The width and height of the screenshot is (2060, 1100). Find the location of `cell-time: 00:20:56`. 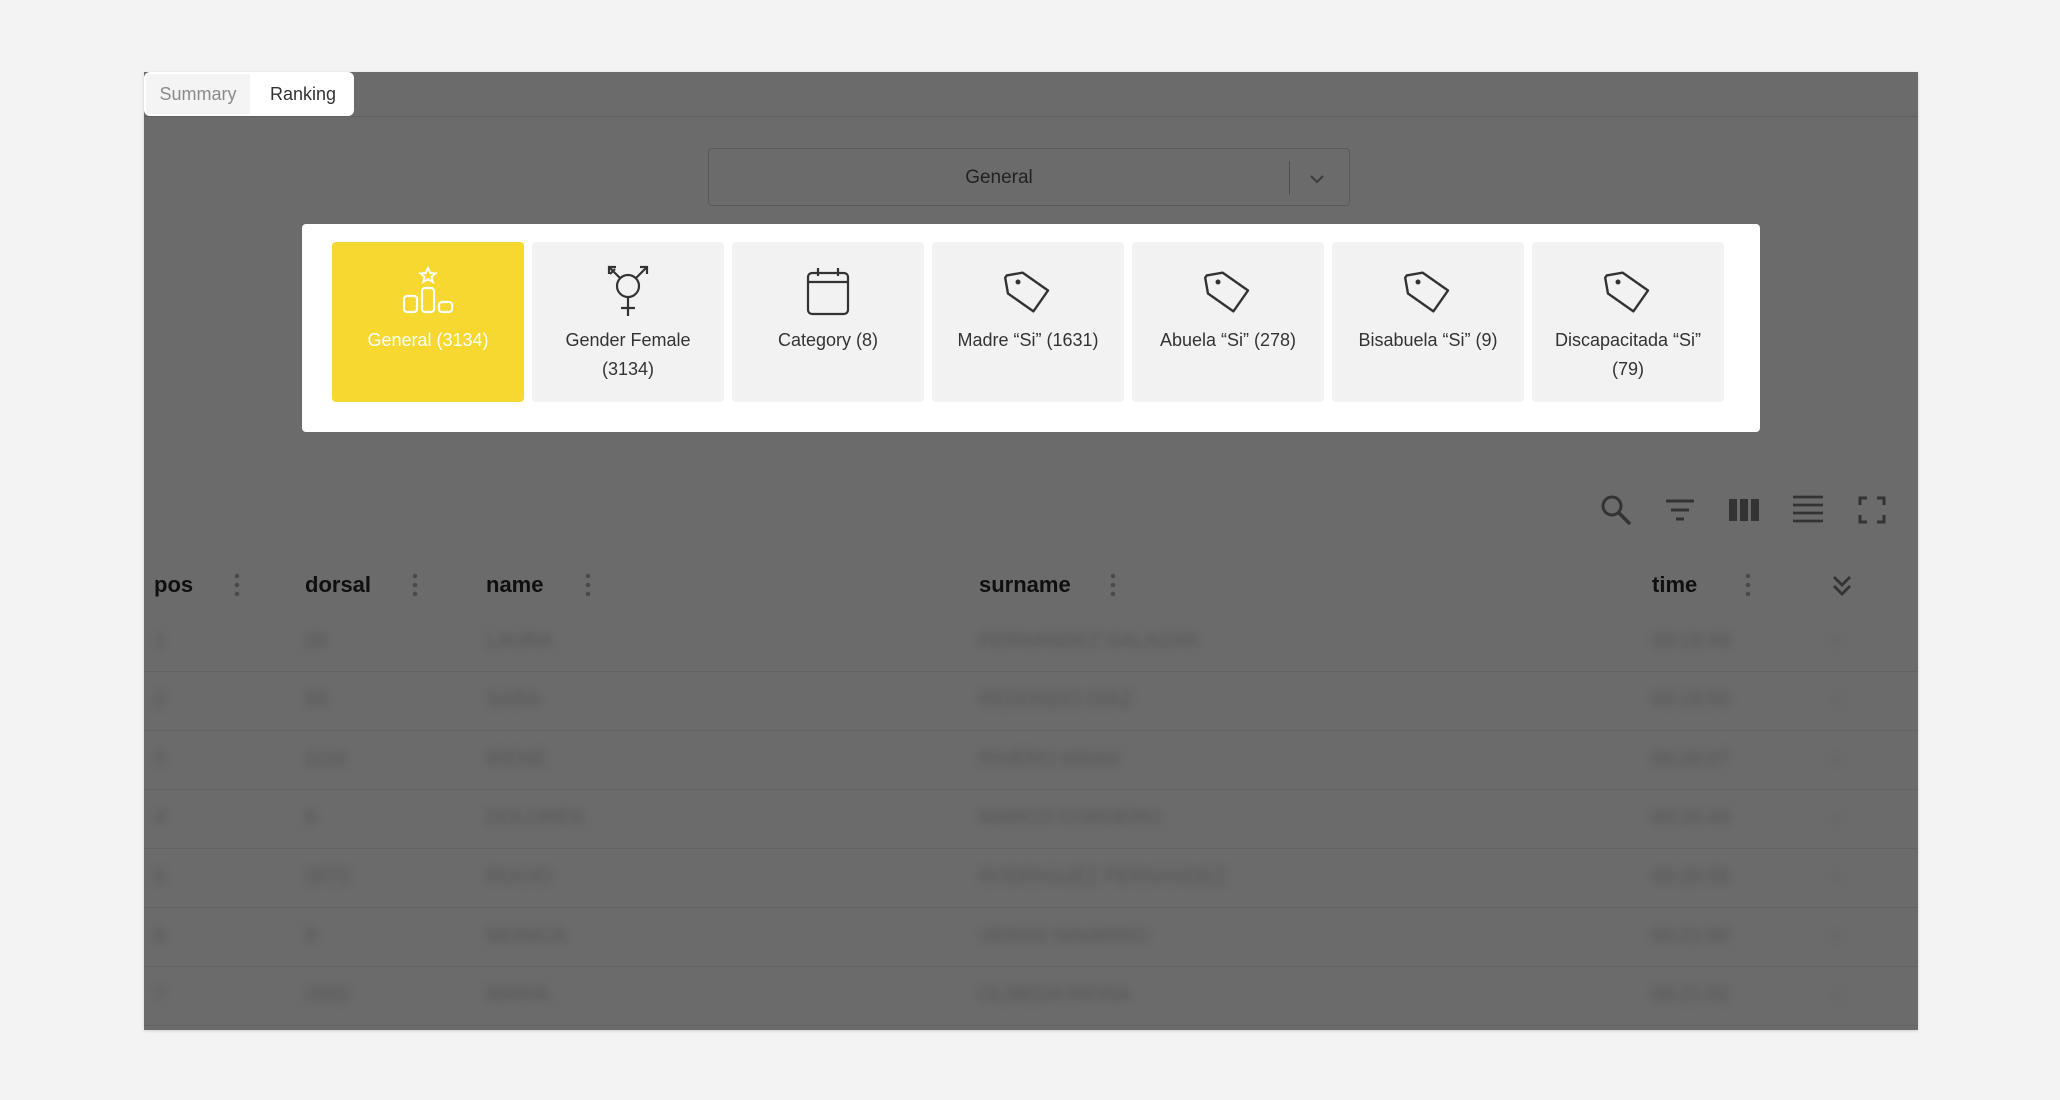

cell-time: 00:20:56 is located at coordinates (1691, 877).